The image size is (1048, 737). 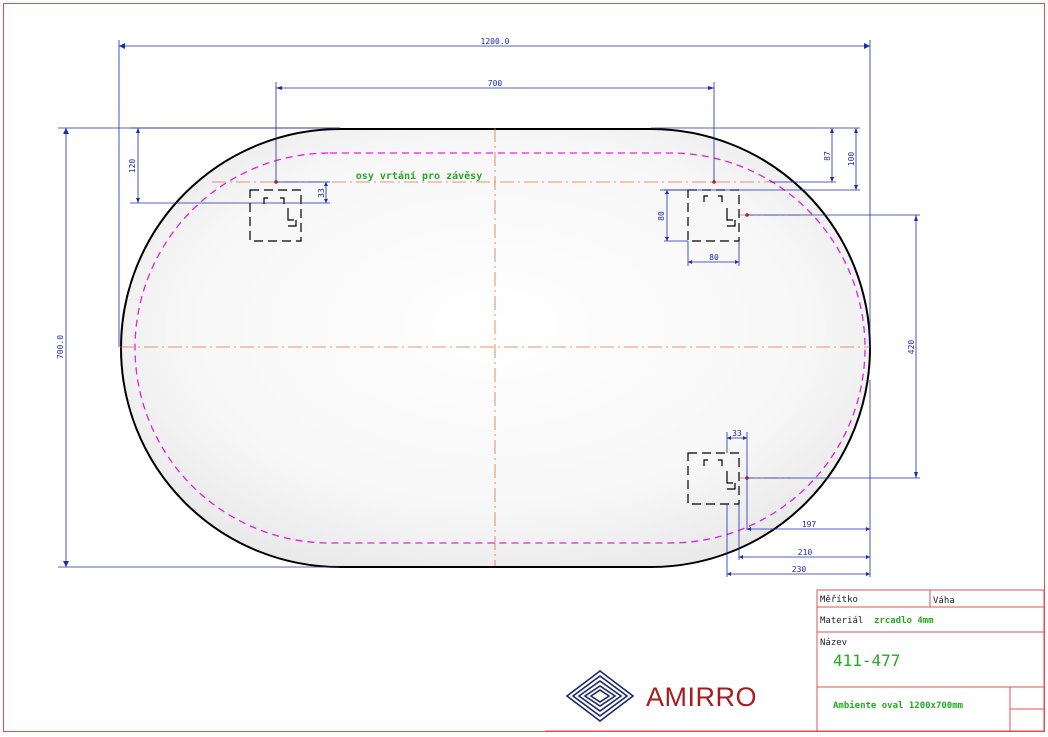 I want to click on dim-bottom-hanger-33: 33, so click(x=737, y=433).